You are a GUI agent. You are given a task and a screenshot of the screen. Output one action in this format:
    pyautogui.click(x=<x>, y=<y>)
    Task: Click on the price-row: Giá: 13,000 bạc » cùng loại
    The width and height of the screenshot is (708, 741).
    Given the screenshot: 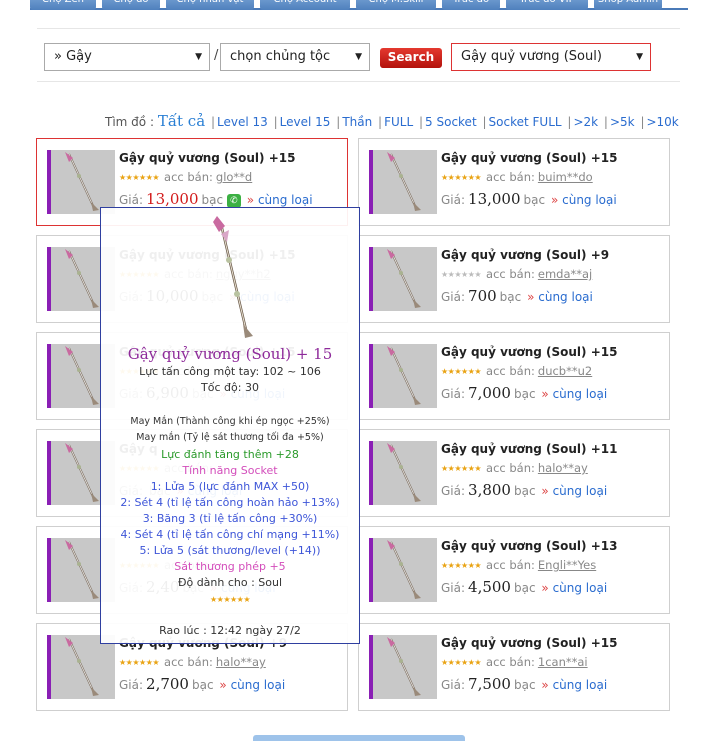 What is the action you would take?
    pyautogui.click(x=529, y=199)
    